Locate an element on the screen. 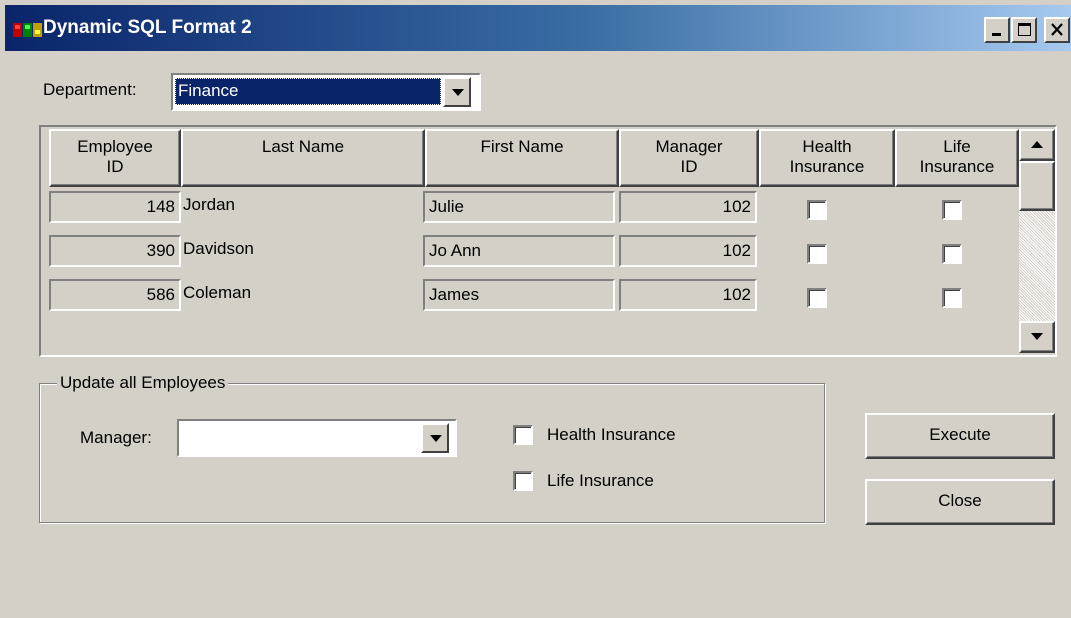 The height and width of the screenshot is (618, 1071). cell-first-name: James is located at coordinates (519, 295).